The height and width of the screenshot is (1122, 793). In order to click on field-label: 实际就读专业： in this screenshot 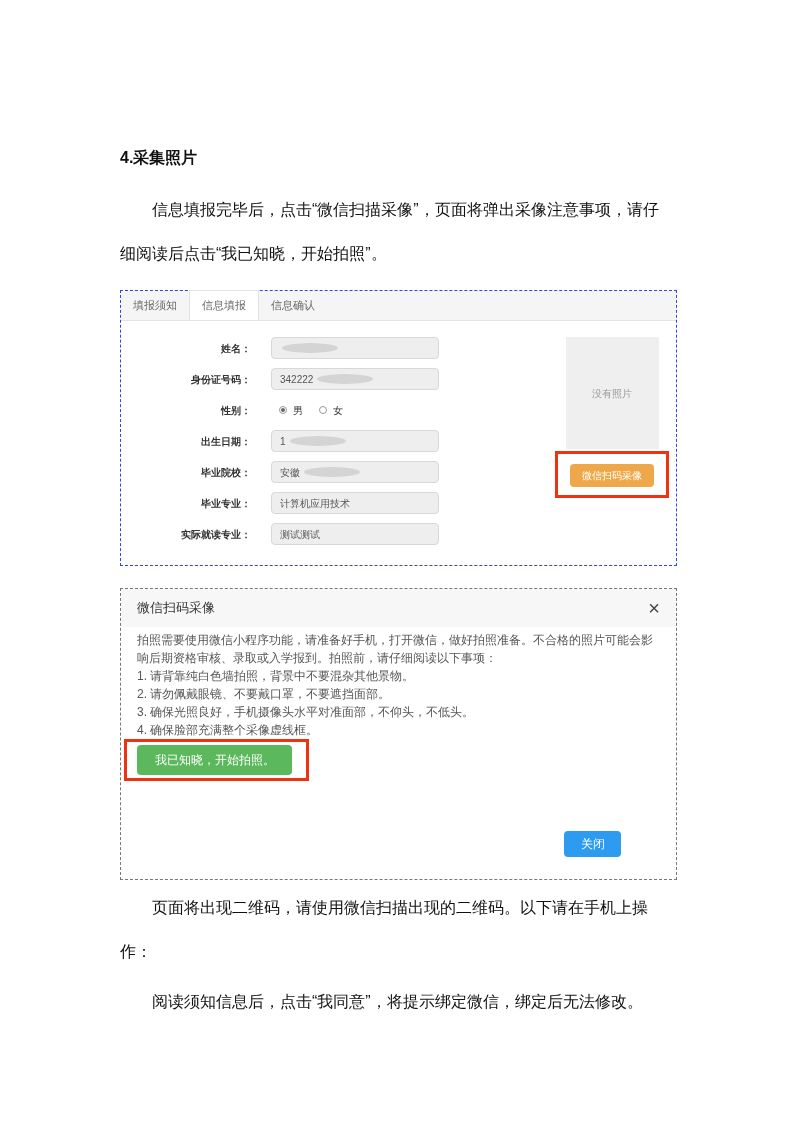, I will do `click(216, 534)`.